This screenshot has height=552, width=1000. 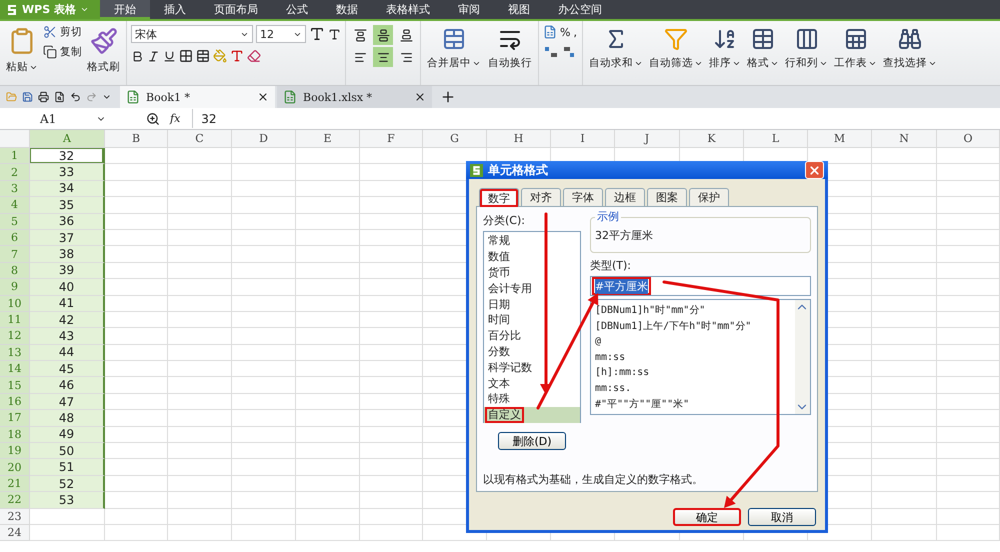 I want to click on wrap-text-button: 自动换行, so click(x=510, y=48).